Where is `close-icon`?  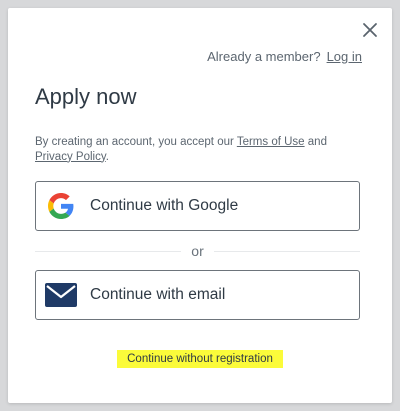 close-icon is located at coordinates (370, 30).